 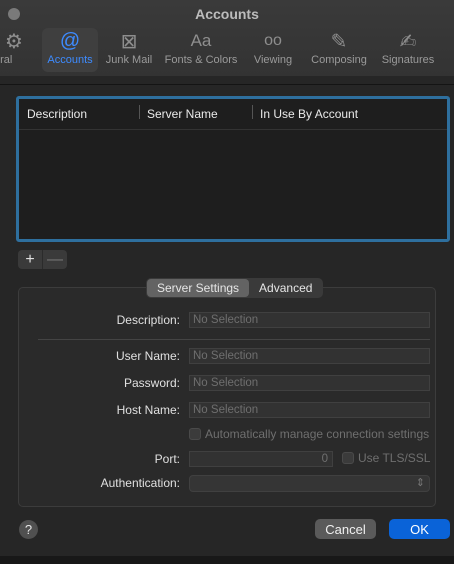 I want to click on chevron-up-down-icon: ⇕, so click(x=420, y=483).